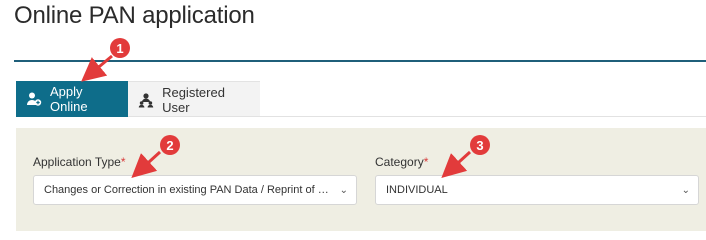 This screenshot has width=706, height=240. I want to click on tab-registered-user: Registered User, so click(194, 99).